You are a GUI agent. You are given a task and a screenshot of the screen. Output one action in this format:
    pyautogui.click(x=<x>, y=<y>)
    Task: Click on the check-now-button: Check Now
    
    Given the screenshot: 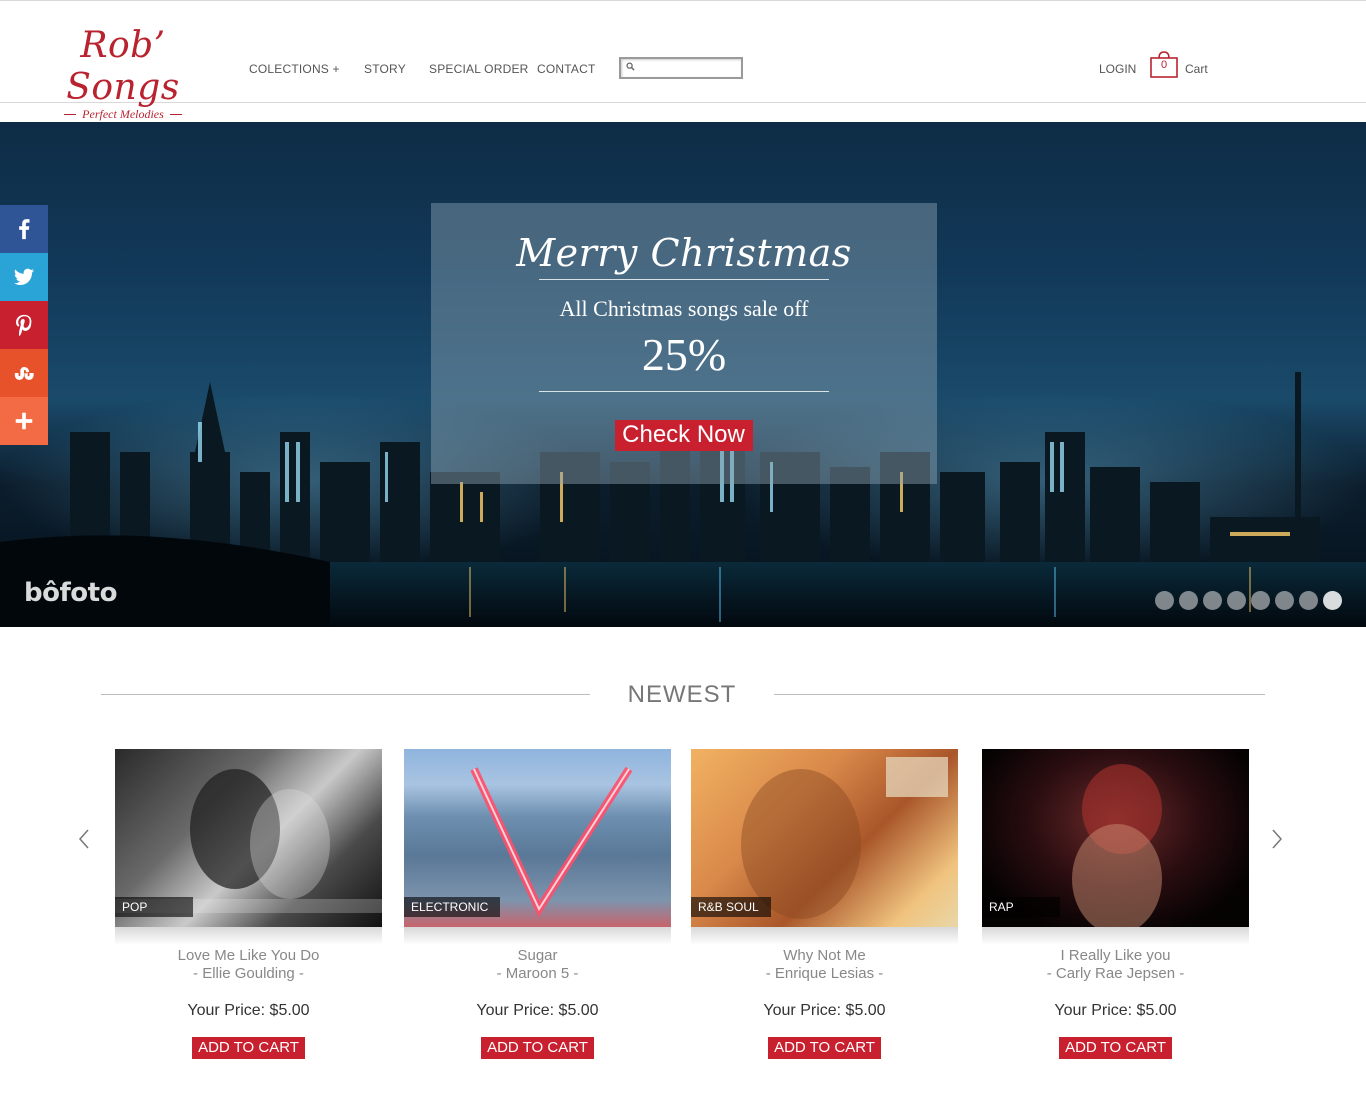 What is the action you would take?
    pyautogui.click(x=684, y=435)
    